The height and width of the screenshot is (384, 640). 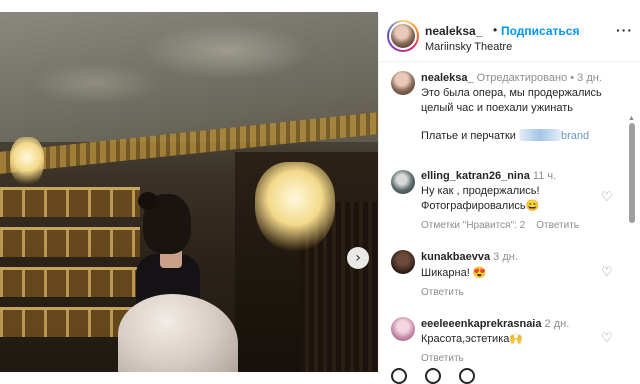 I want to click on follow-button: Подписаться, so click(x=540, y=31).